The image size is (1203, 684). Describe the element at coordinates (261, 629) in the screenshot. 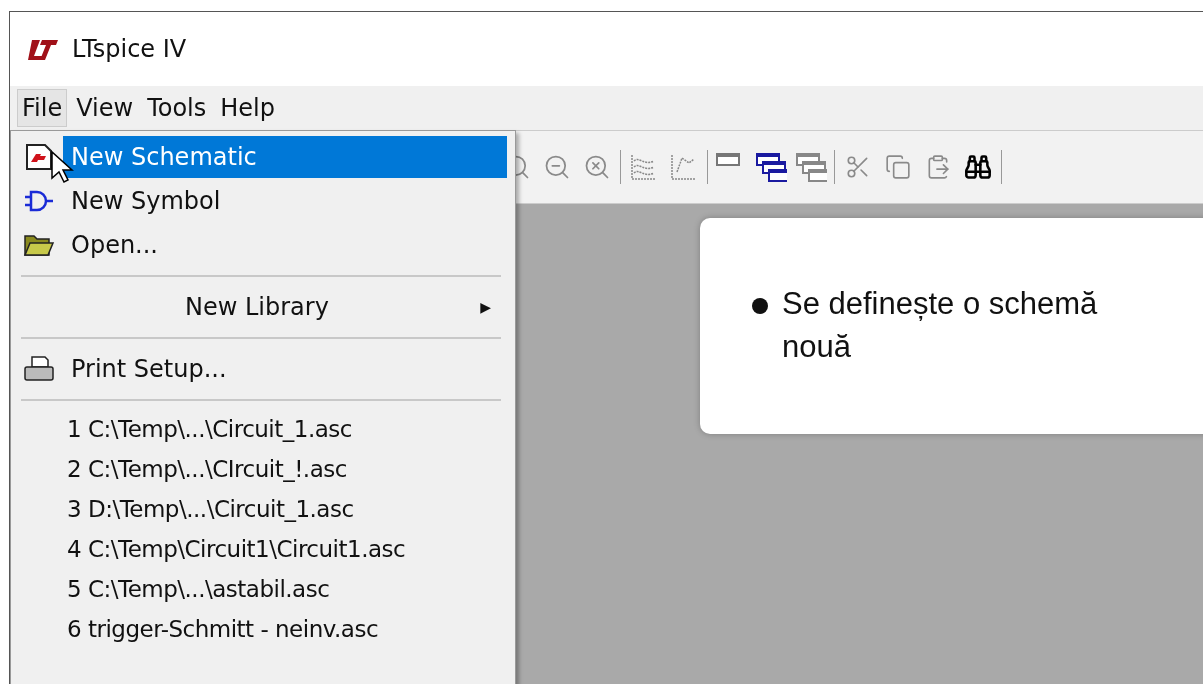

I see `recent-file-option: 6 trigger-Schmitt - neinv.asc` at that location.